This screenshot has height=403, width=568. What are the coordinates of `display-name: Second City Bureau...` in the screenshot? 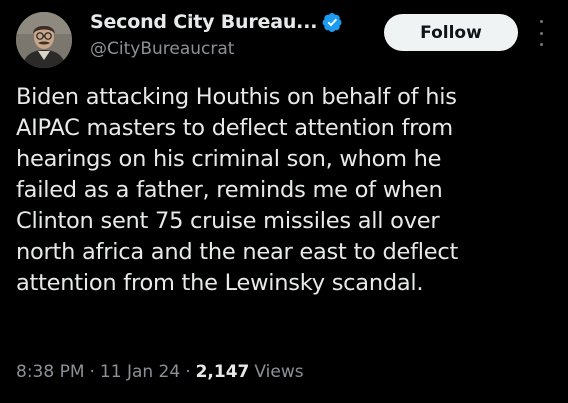 It's located at (203, 22).